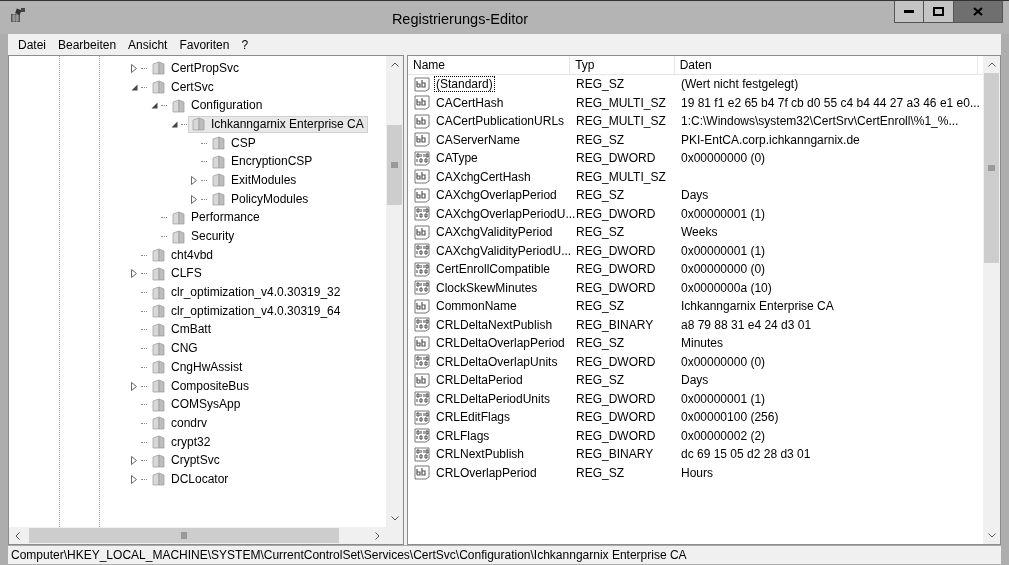  Describe the element at coordinates (32, 44) in the screenshot. I see `menu-item: Datei` at that location.